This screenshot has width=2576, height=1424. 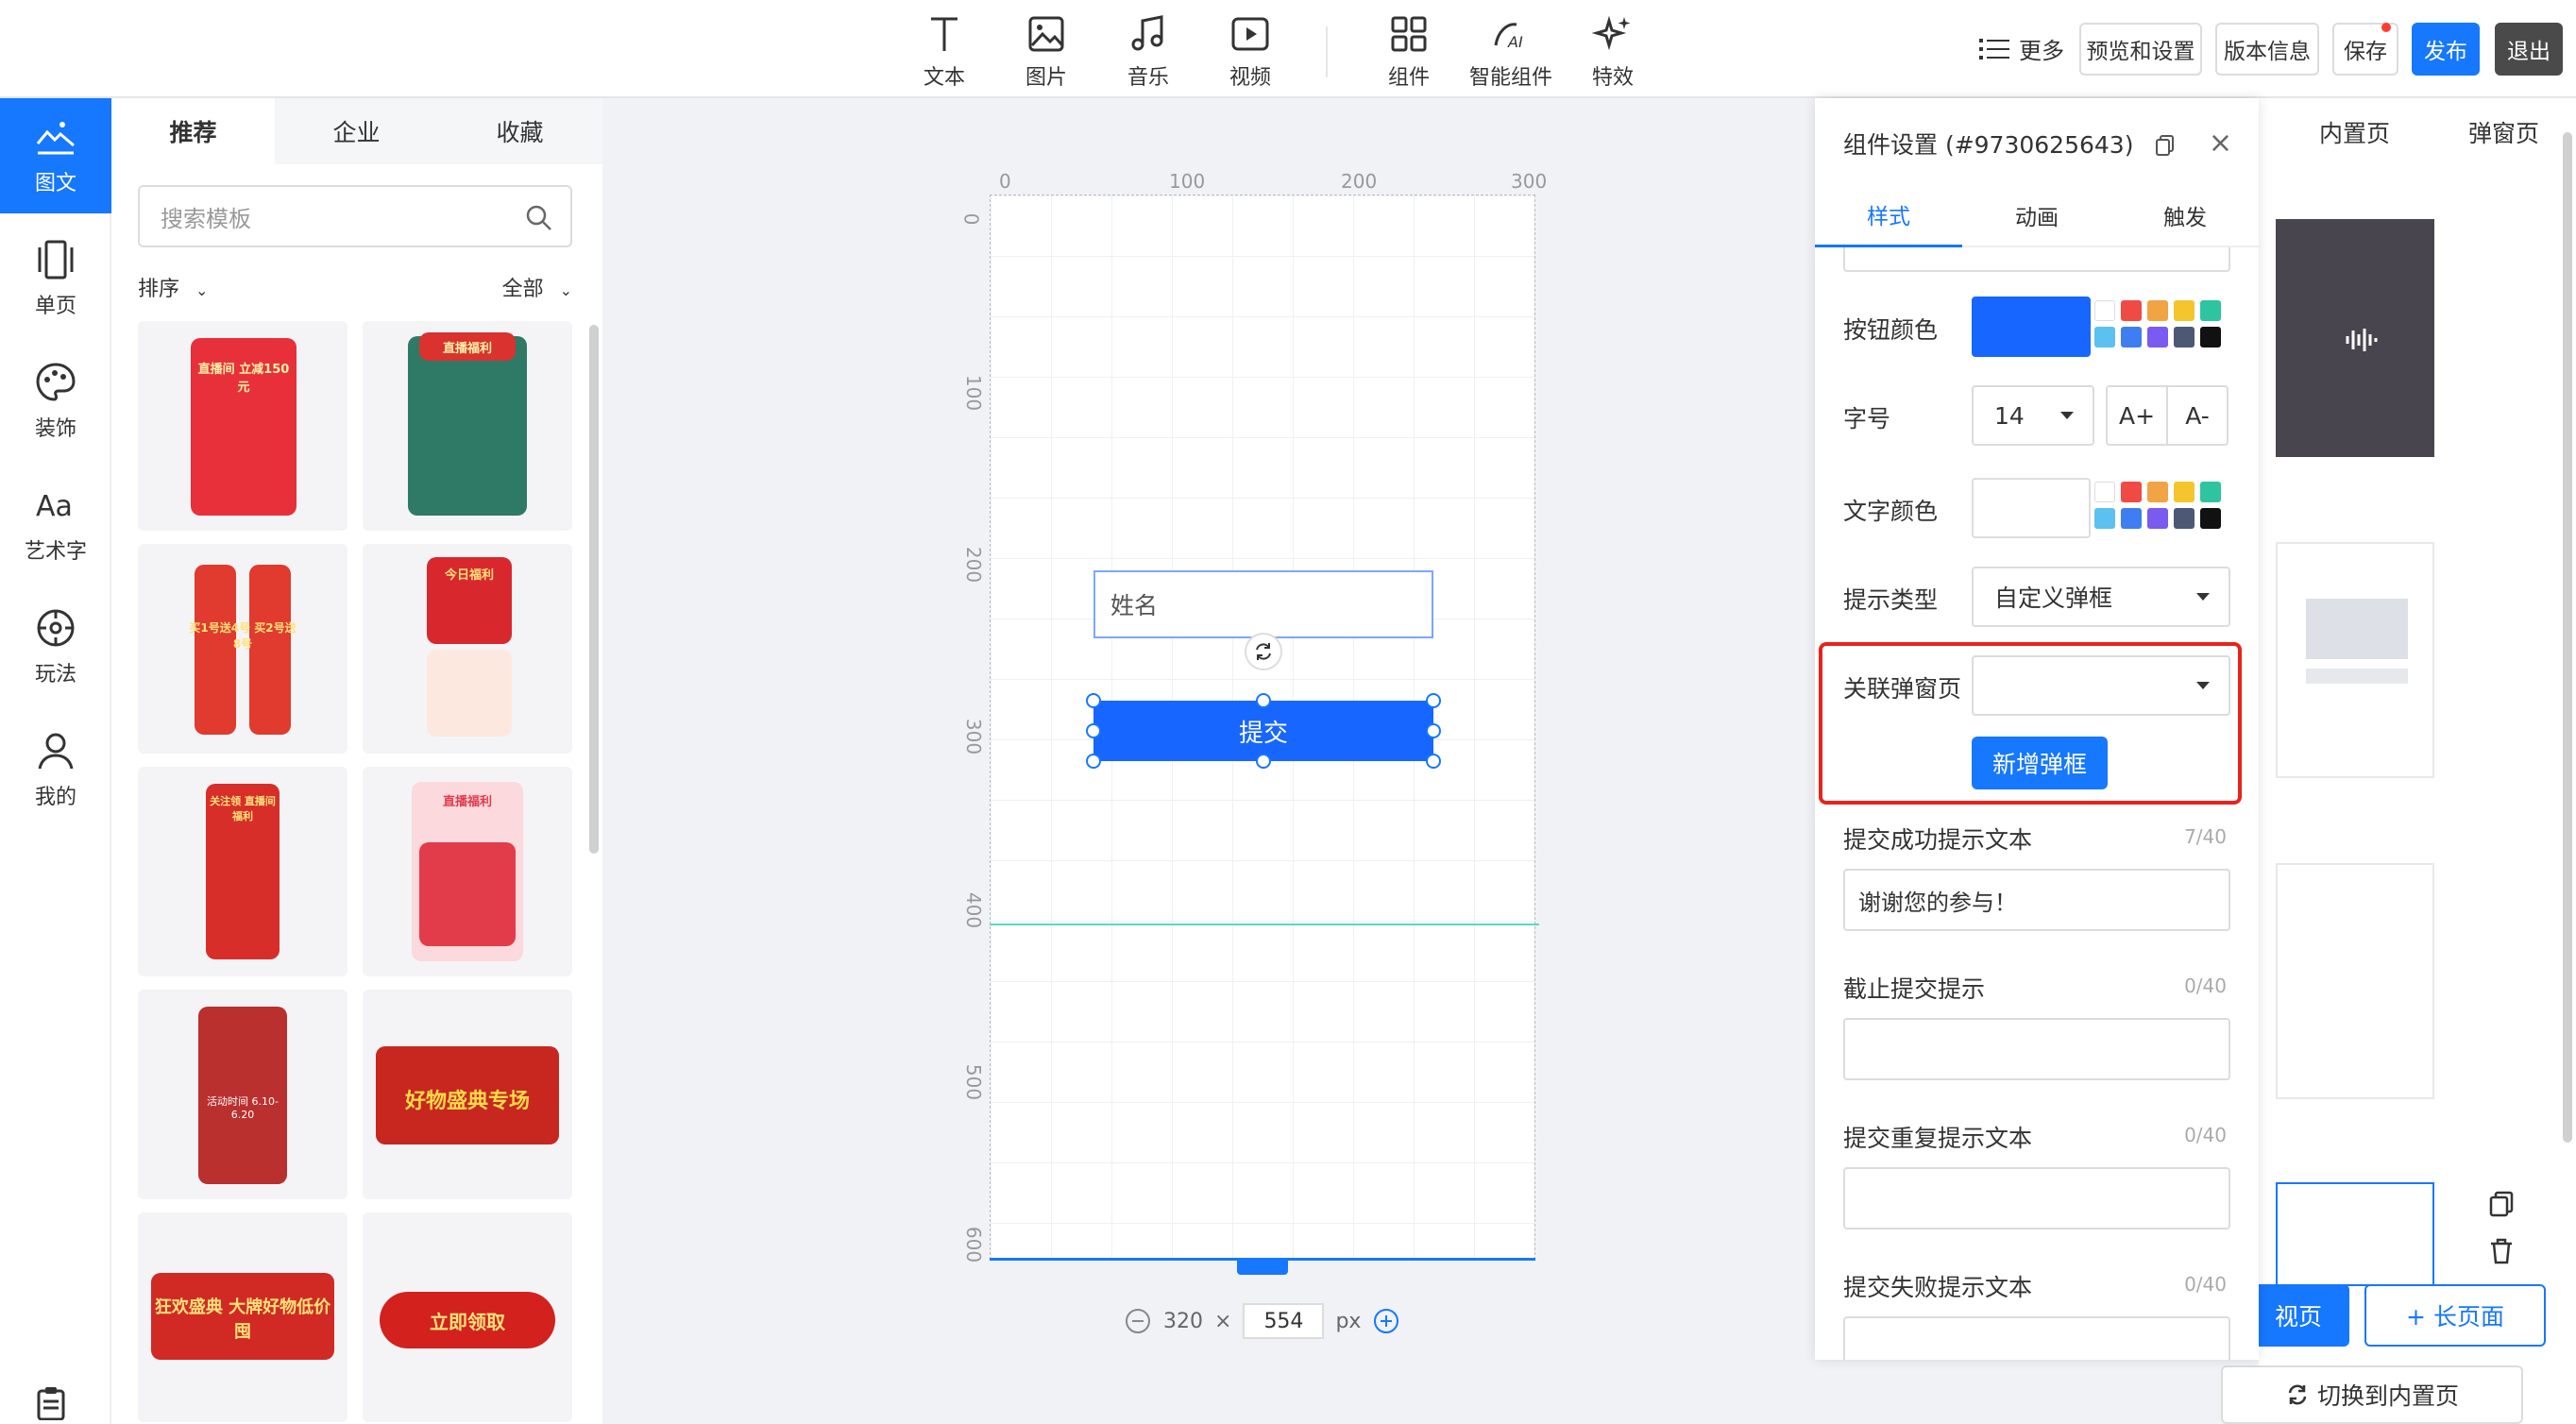 I want to click on tool-video: 视频, so click(x=1250, y=50).